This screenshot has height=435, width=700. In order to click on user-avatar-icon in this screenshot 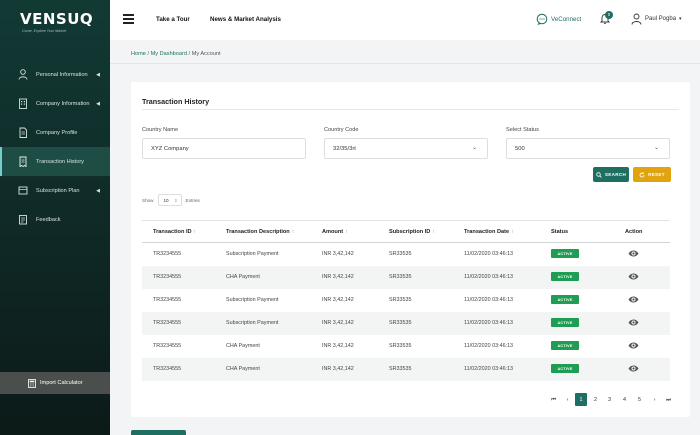, I will do `click(636, 19)`.